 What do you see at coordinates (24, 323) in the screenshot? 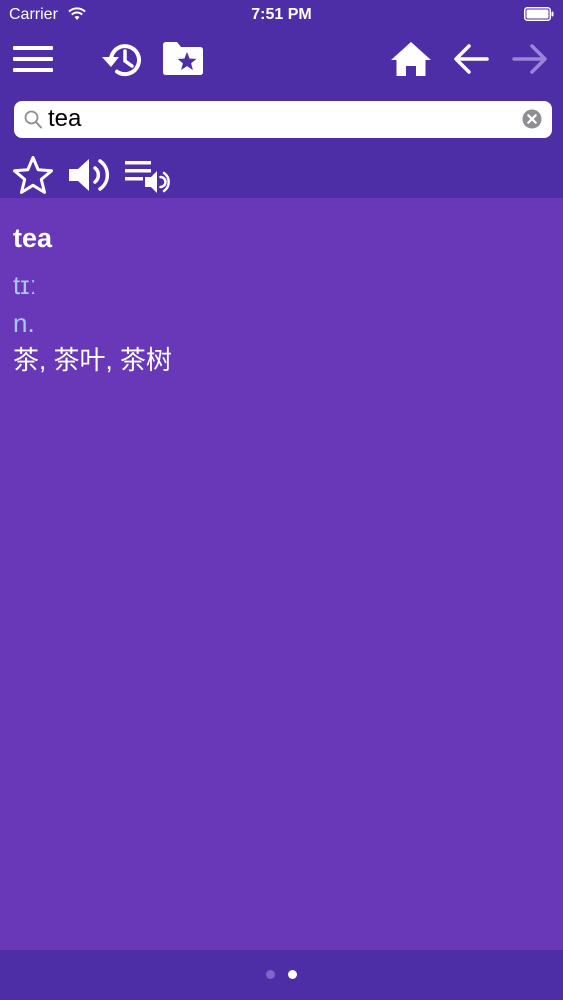
I see `entry-part-of-speech: n.` at bounding box center [24, 323].